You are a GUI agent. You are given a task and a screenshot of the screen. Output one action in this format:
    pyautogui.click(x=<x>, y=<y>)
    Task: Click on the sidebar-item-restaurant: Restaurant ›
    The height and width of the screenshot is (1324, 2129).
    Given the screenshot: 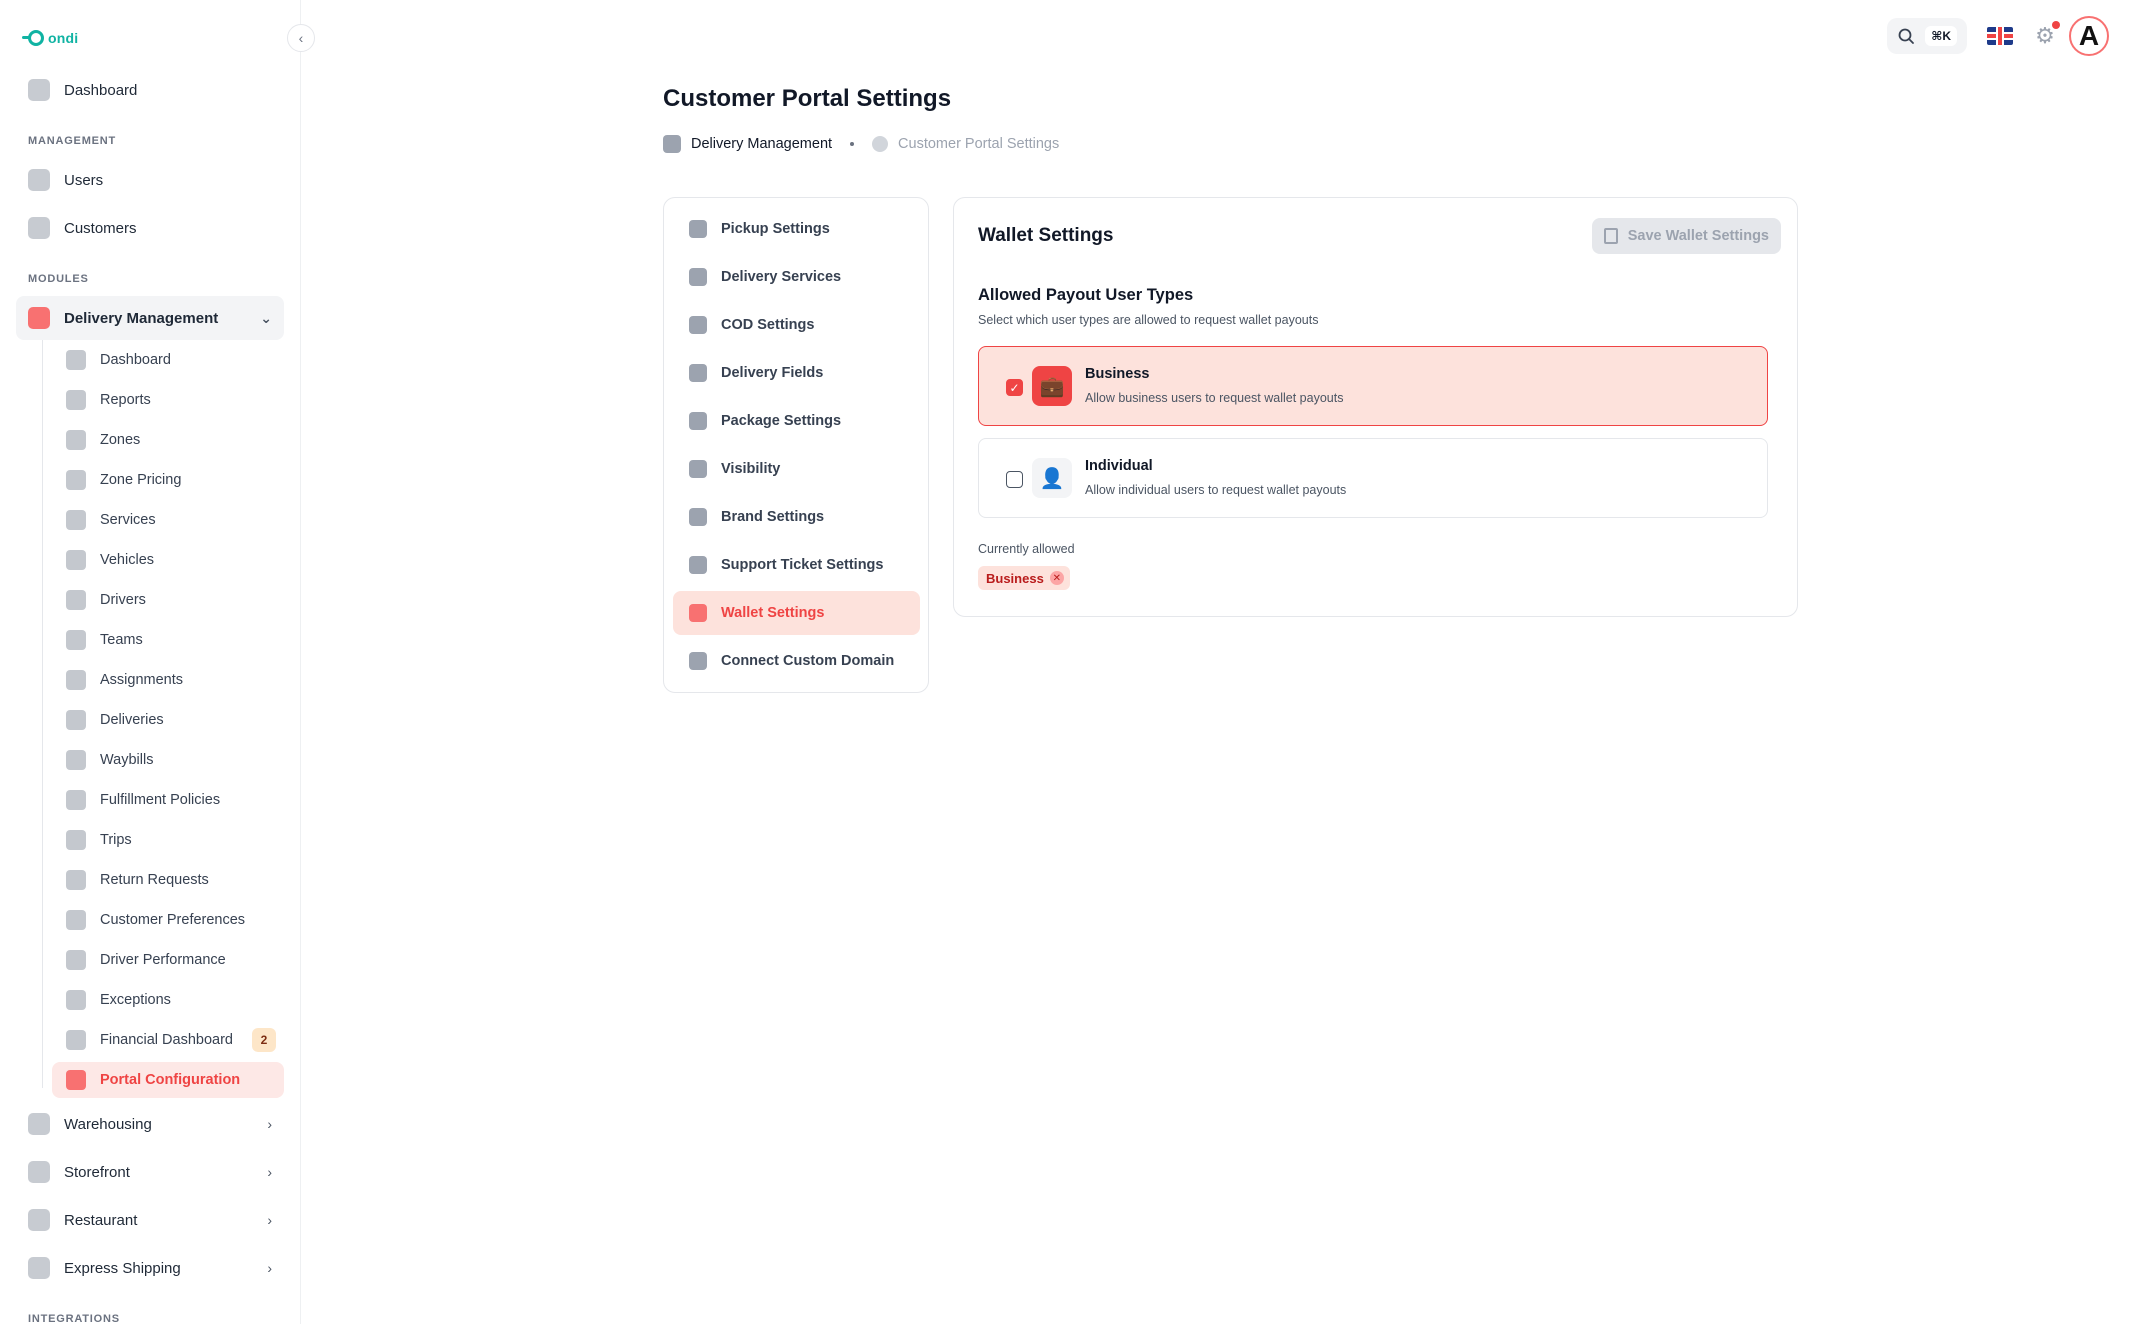 What is the action you would take?
    pyautogui.click(x=150, y=1220)
    